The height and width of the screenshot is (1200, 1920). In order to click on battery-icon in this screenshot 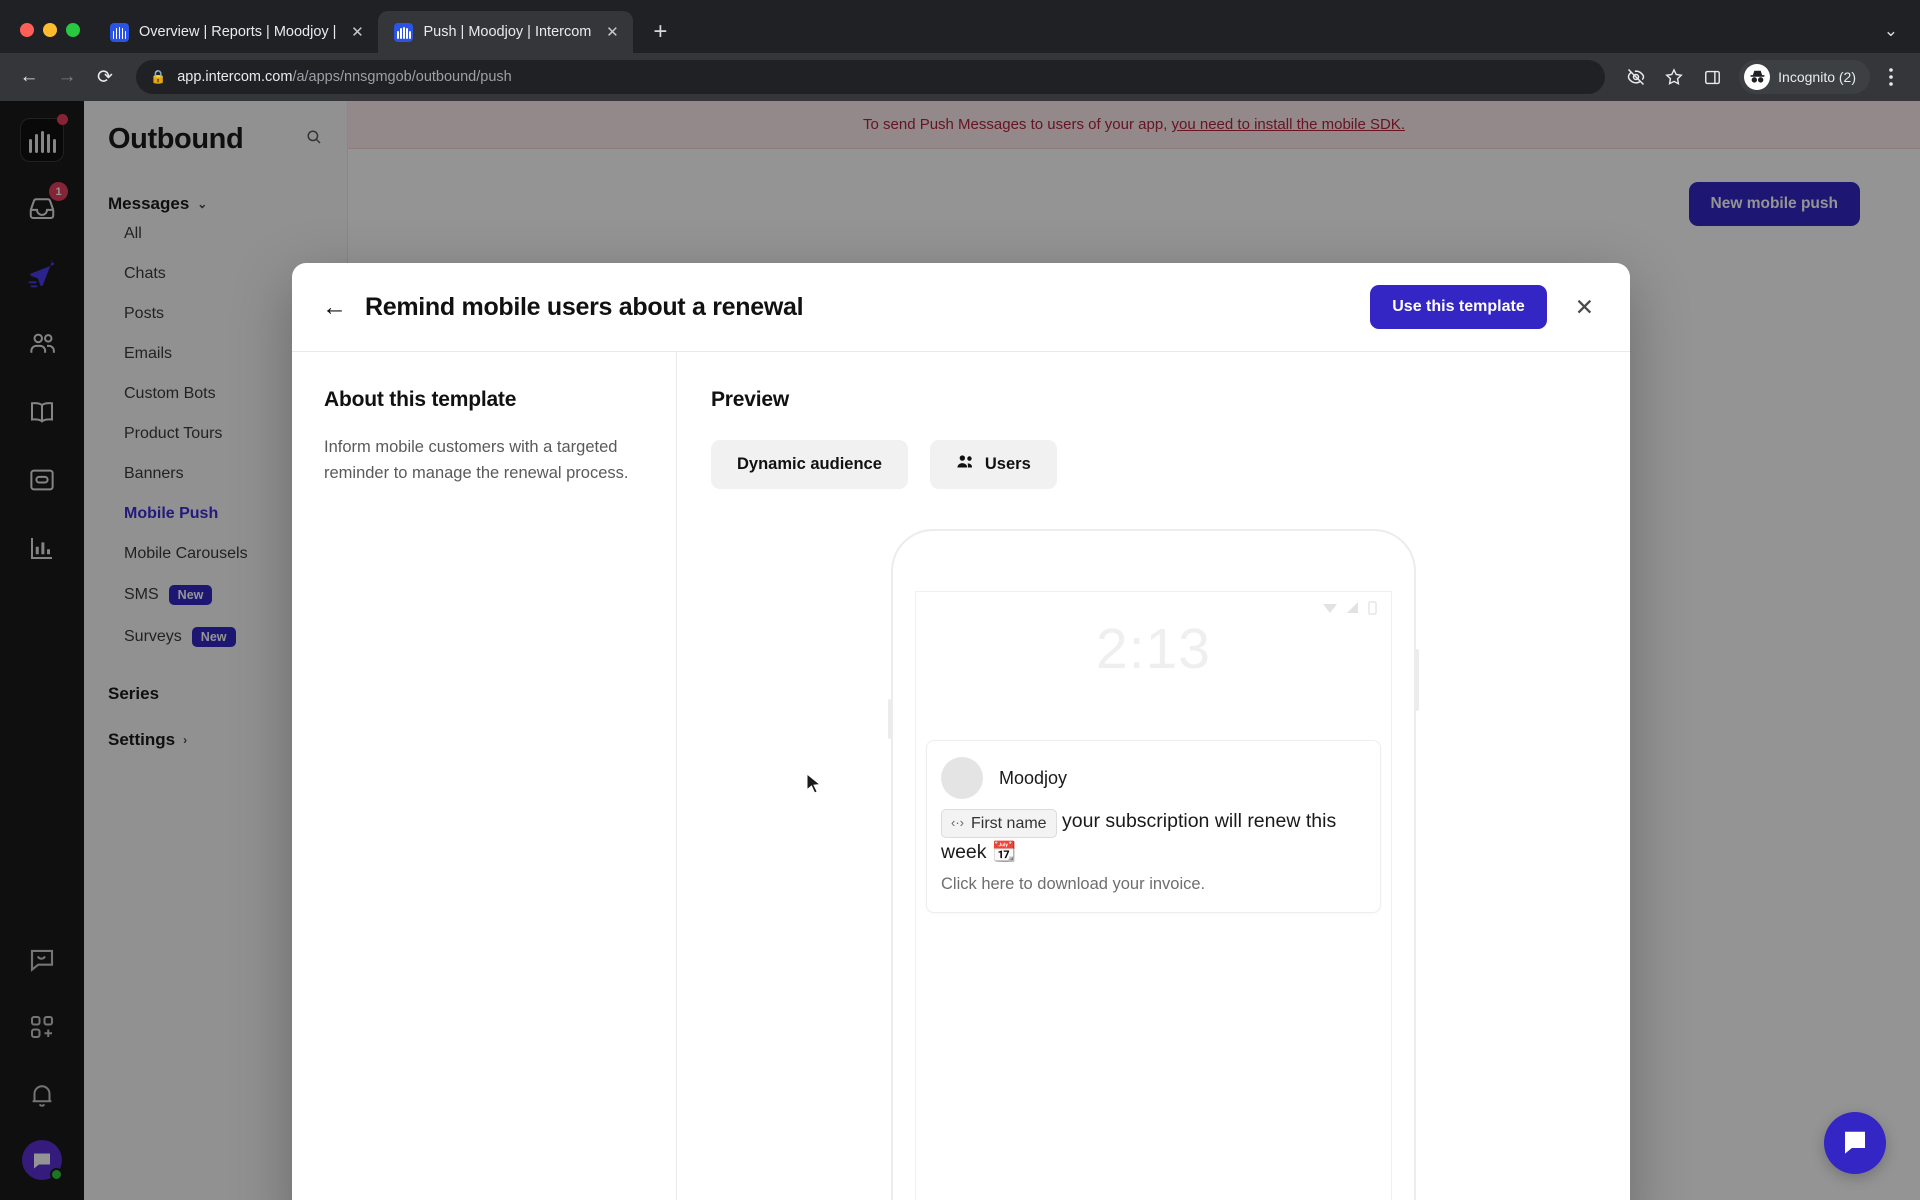, I will do `click(1372, 608)`.